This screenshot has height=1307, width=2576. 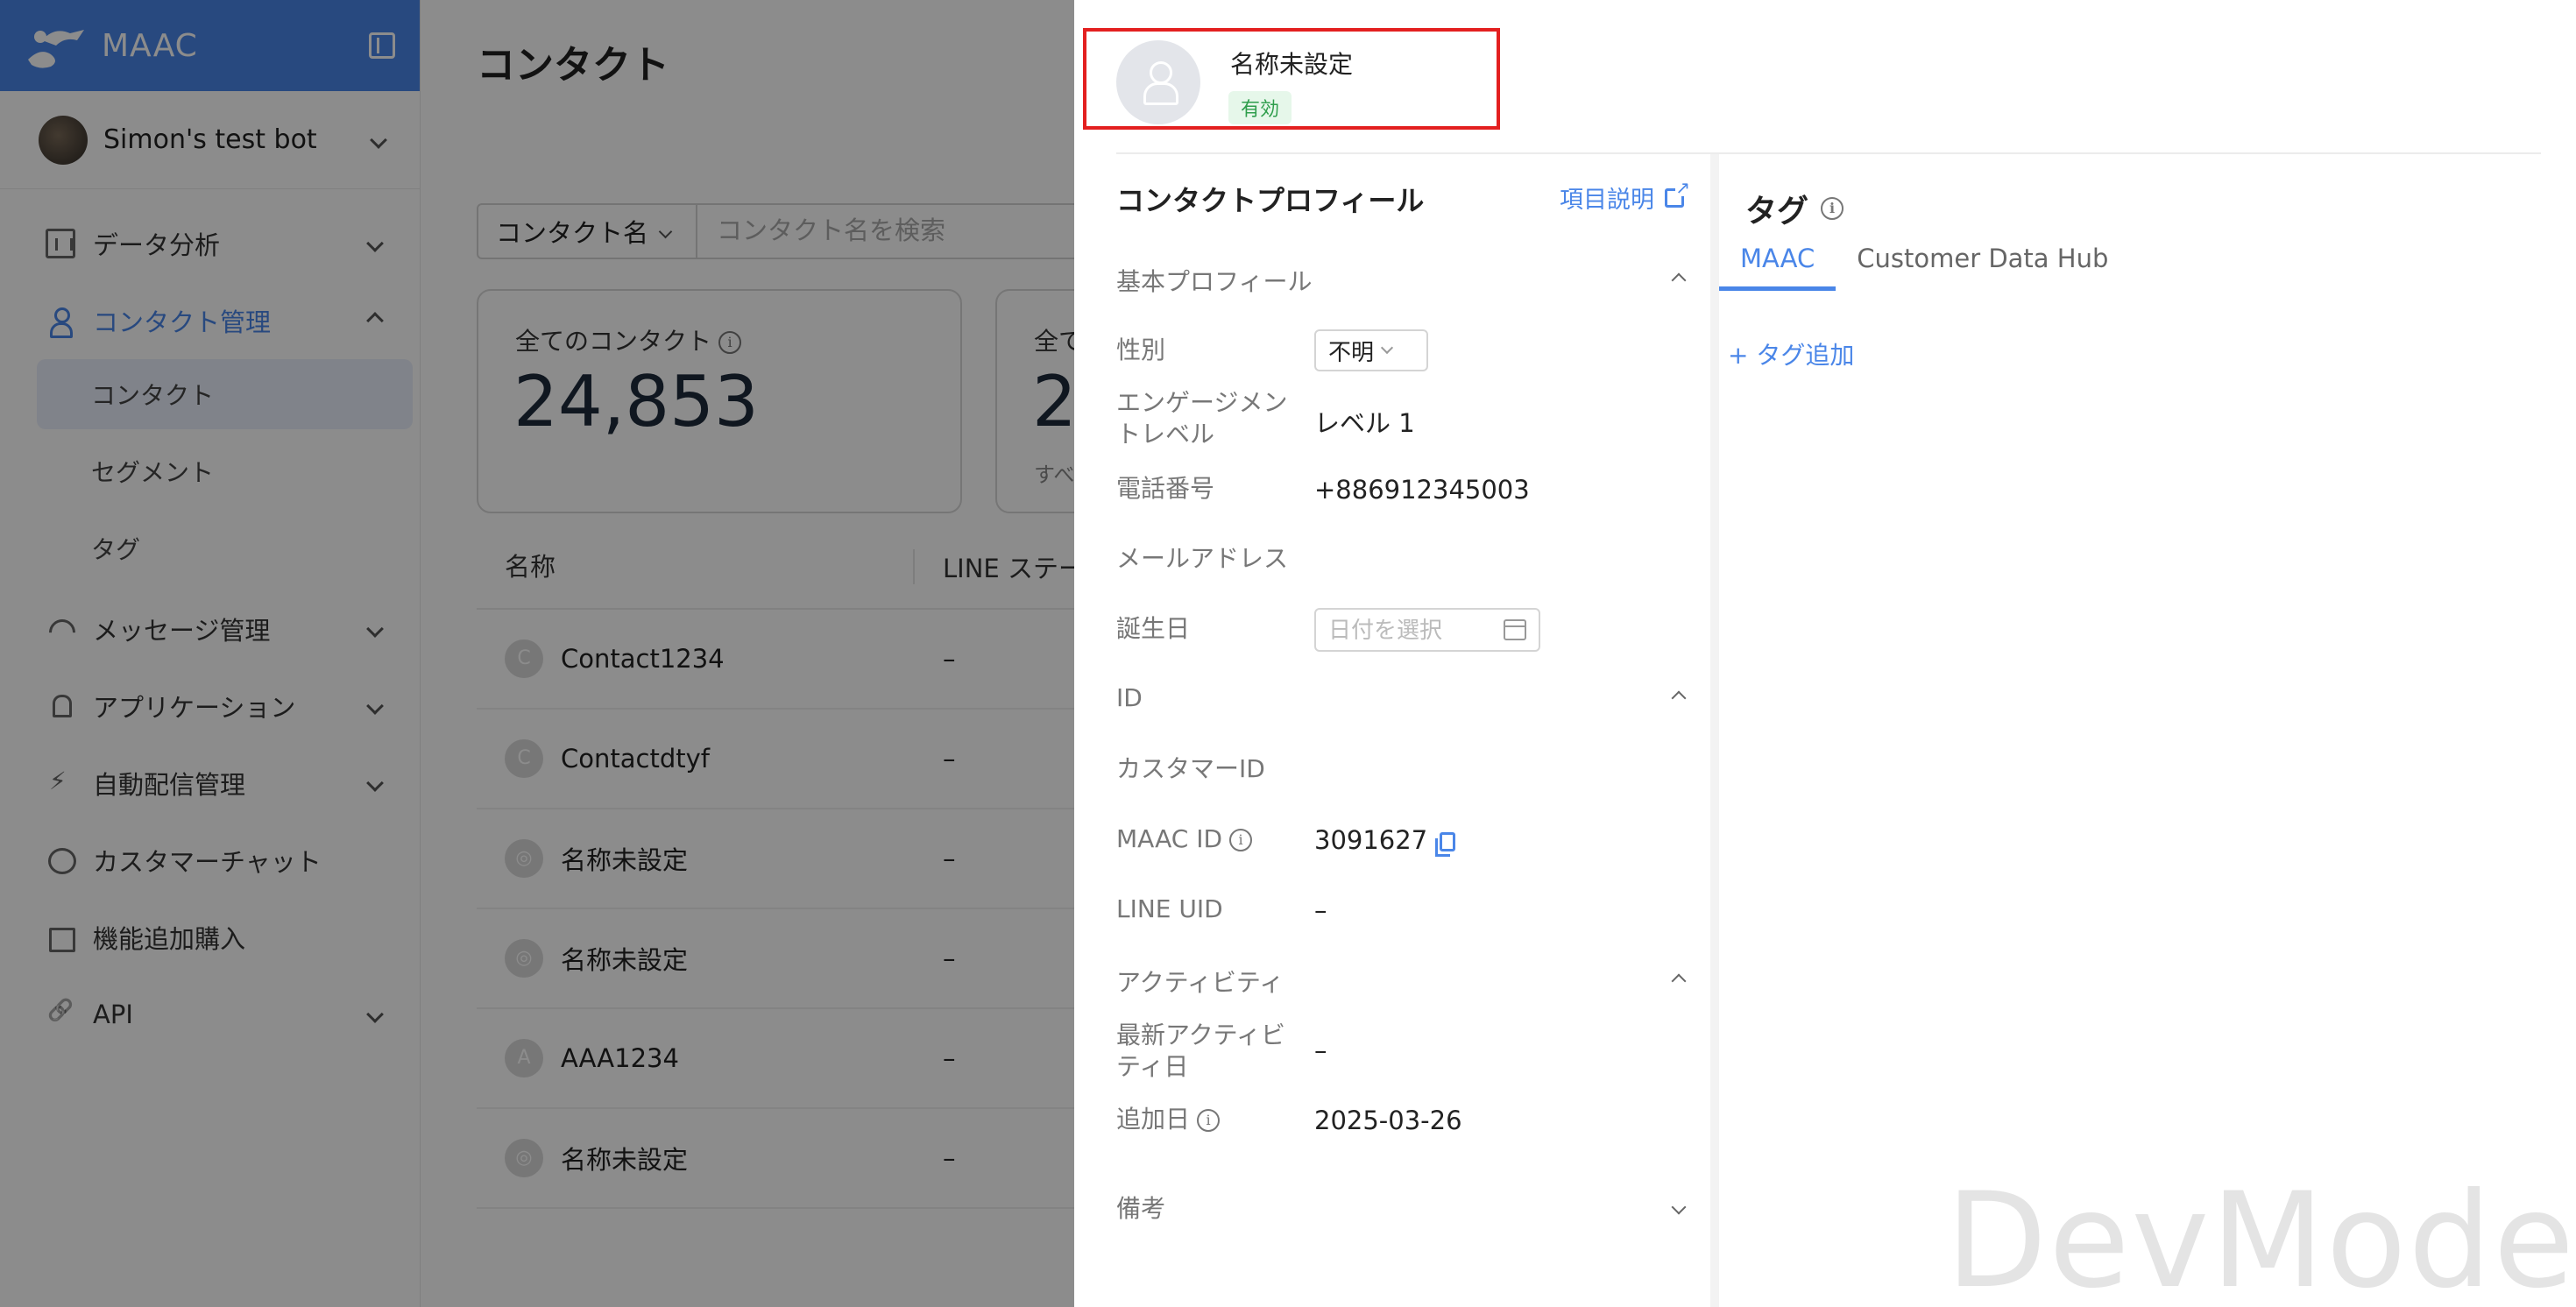 I want to click on external-link-icon, so click(x=1677, y=193).